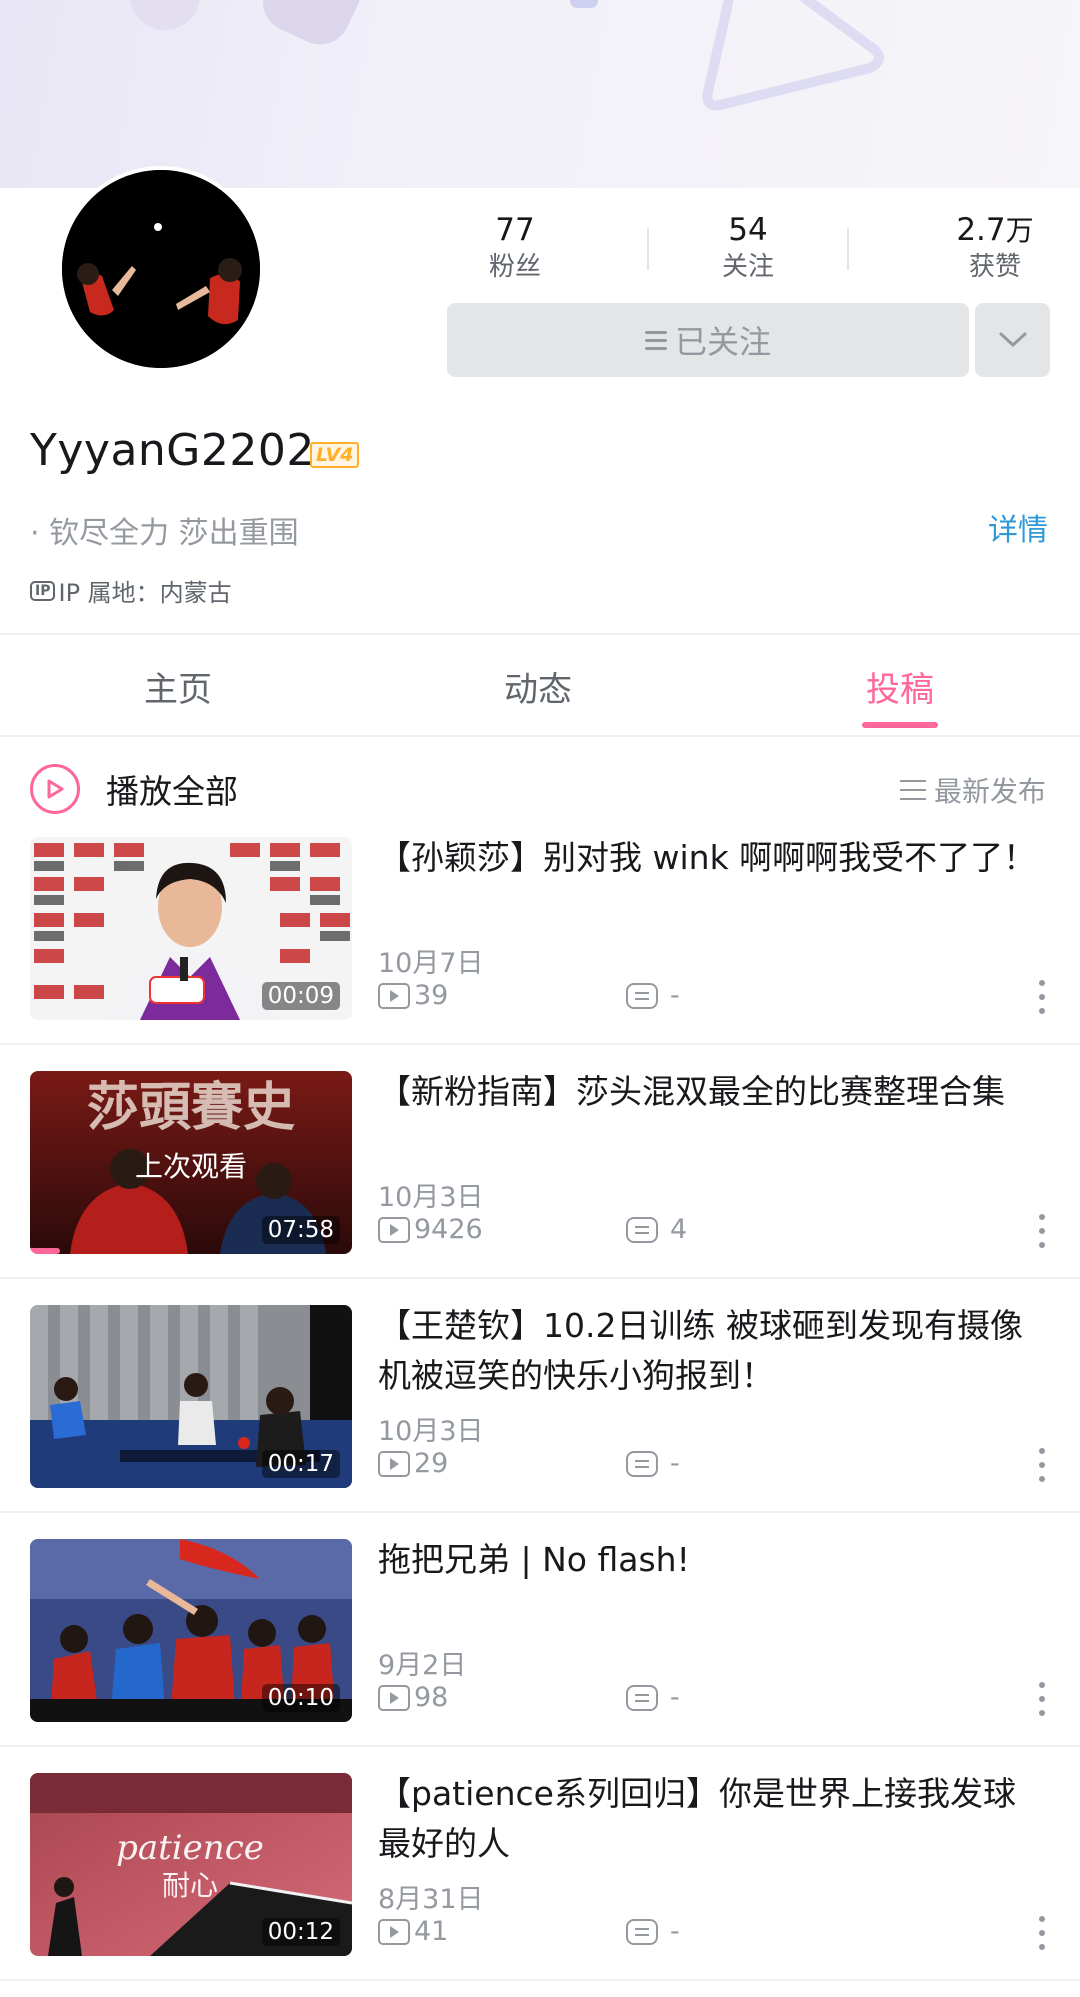 This screenshot has width=1080, height=1997. What do you see at coordinates (431, 1697) in the screenshot?
I see `play-count-value: 98` at bounding box center [431, 1697].